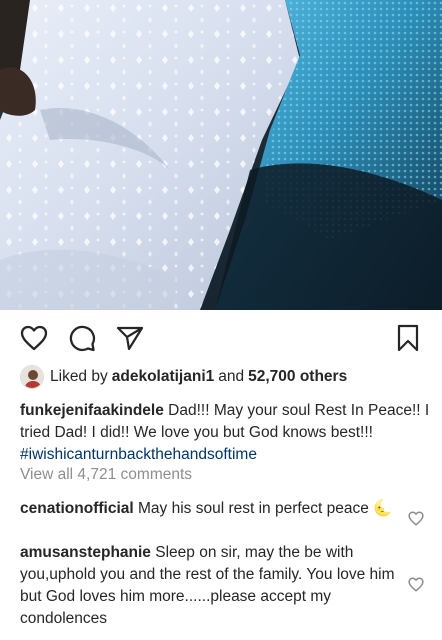 This screenshot has width=442, height=640. I want to click on comment-bubble-icon, so click(82, 338).